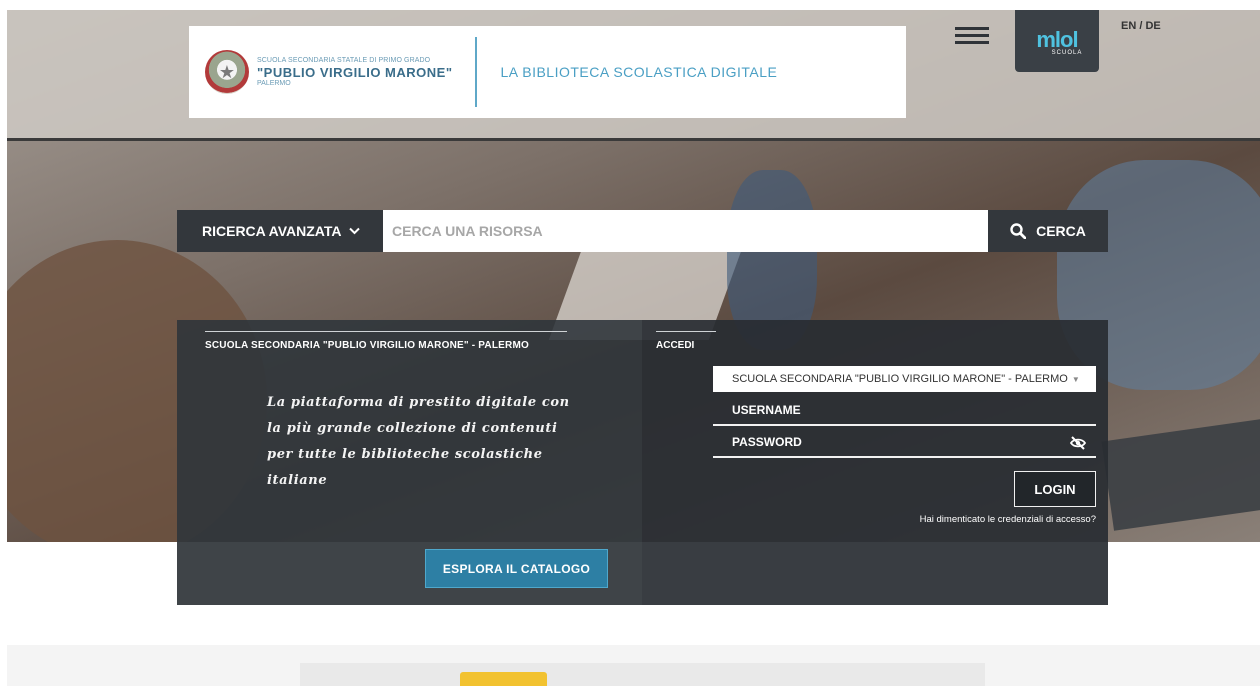 The height and width of the screenshot is (686, 1260). What do you see at coordinates (972, 35) in the screenshot?
I see `hamburger-menu-icon` at bounding box center [972, 35].